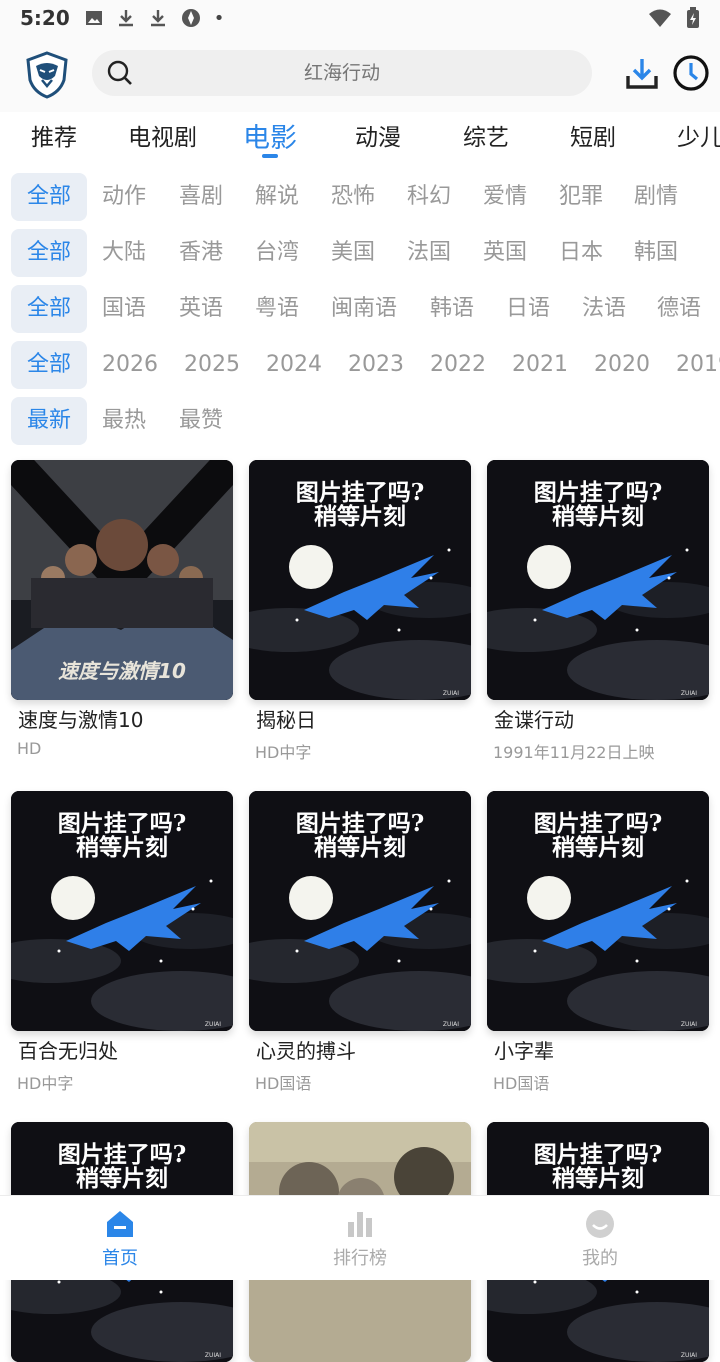  I want to click on top-header, so click(360, 74).